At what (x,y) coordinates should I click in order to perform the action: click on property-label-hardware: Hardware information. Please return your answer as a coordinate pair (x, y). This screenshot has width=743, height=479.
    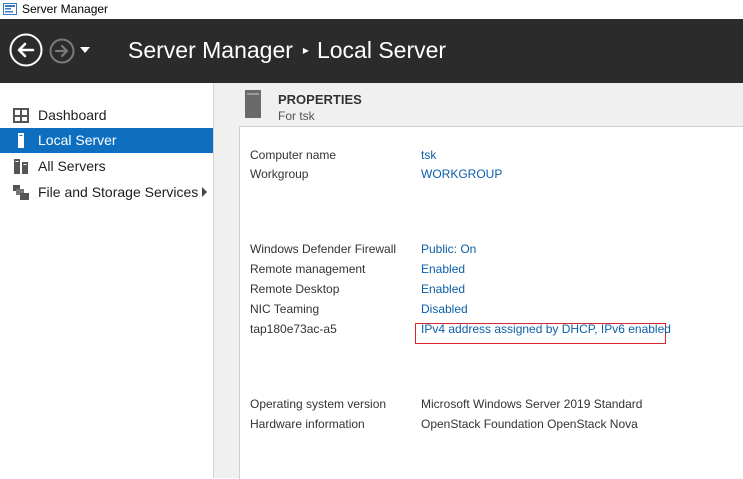
    Looking at the image, I should click on (307, 424).